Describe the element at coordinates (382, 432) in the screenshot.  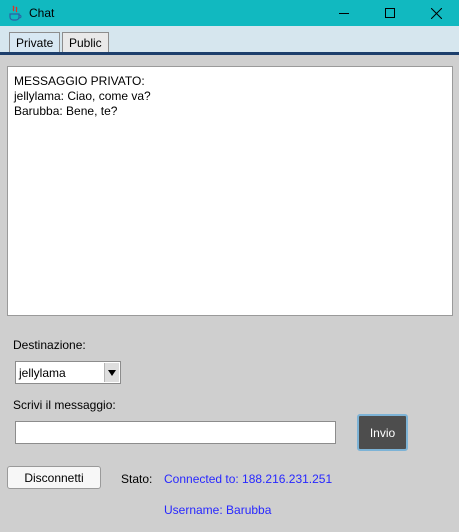
I see `send-button: Invio` at that location.